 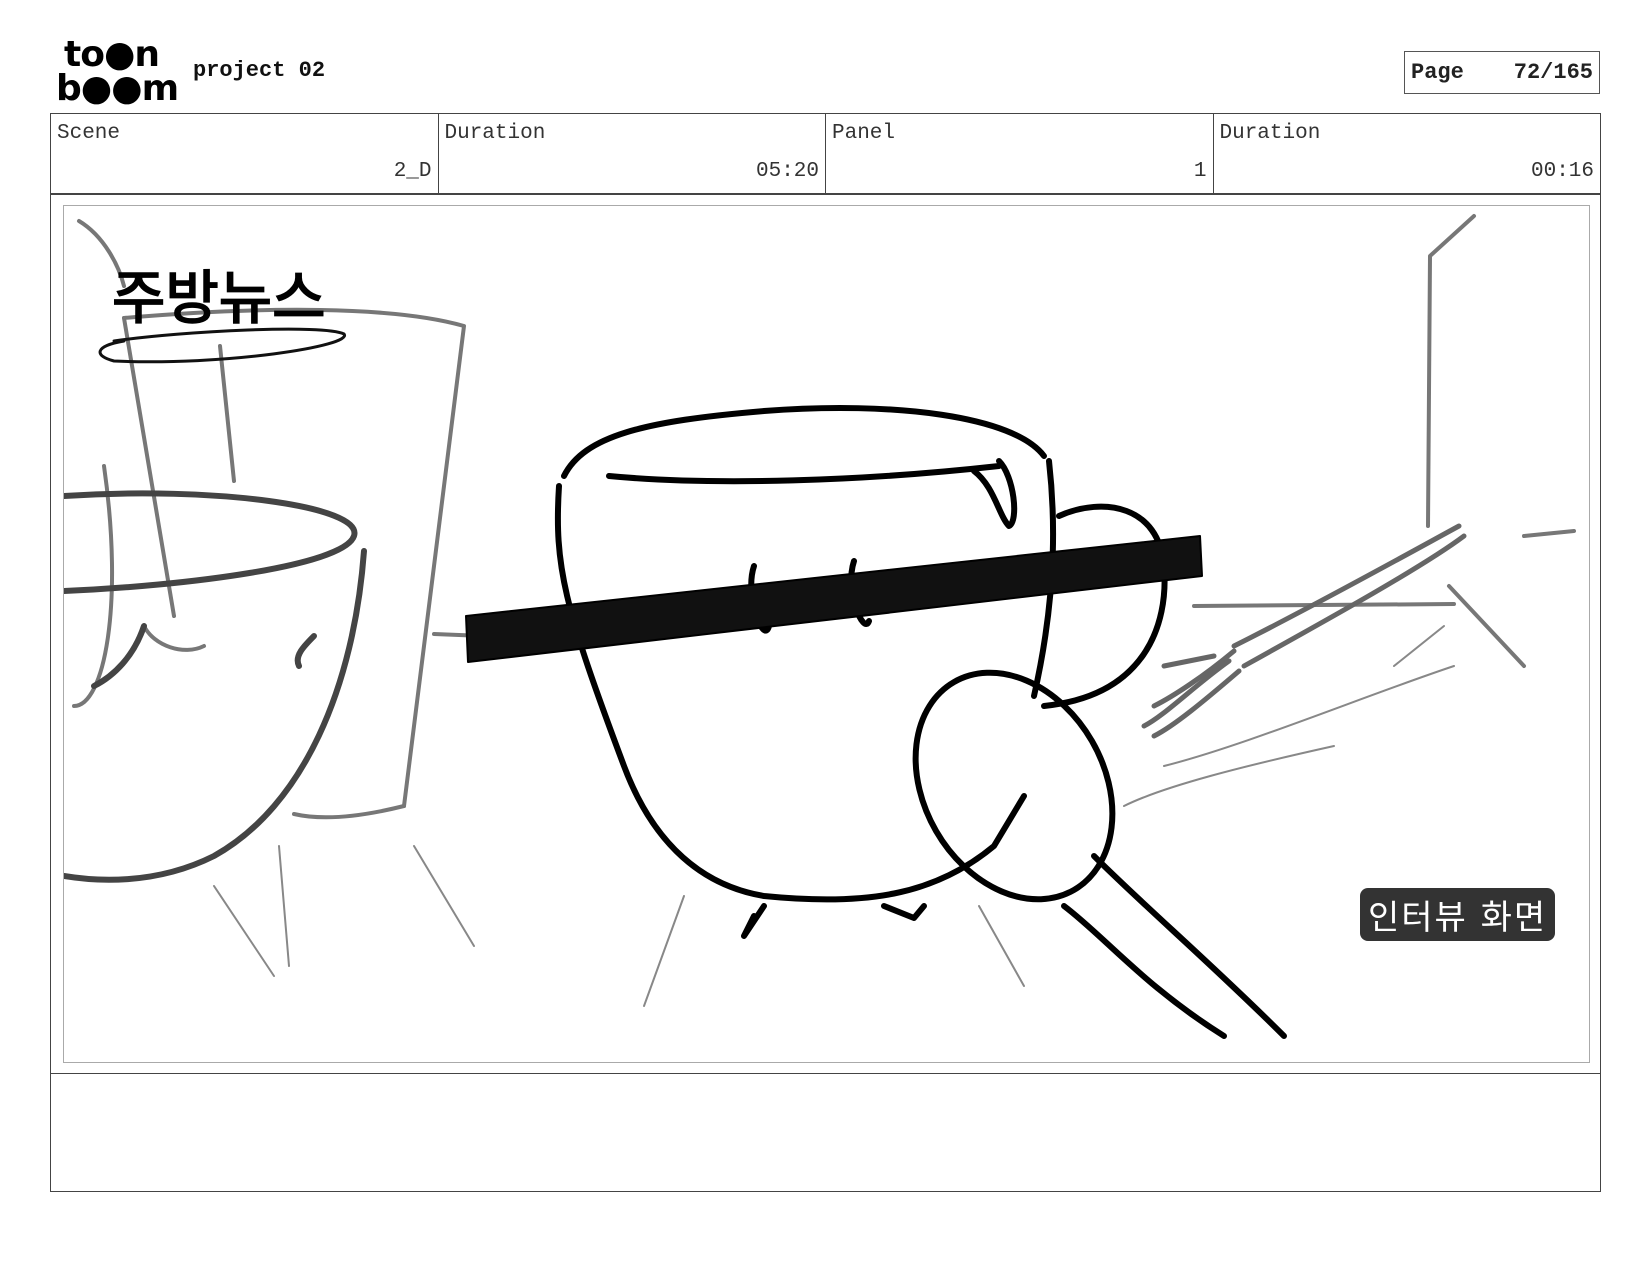 What do you see at coordinates (1020, 153) in the screenshot?
I see `panel-cell: Panel 1` at bounding box center [1020, 153].